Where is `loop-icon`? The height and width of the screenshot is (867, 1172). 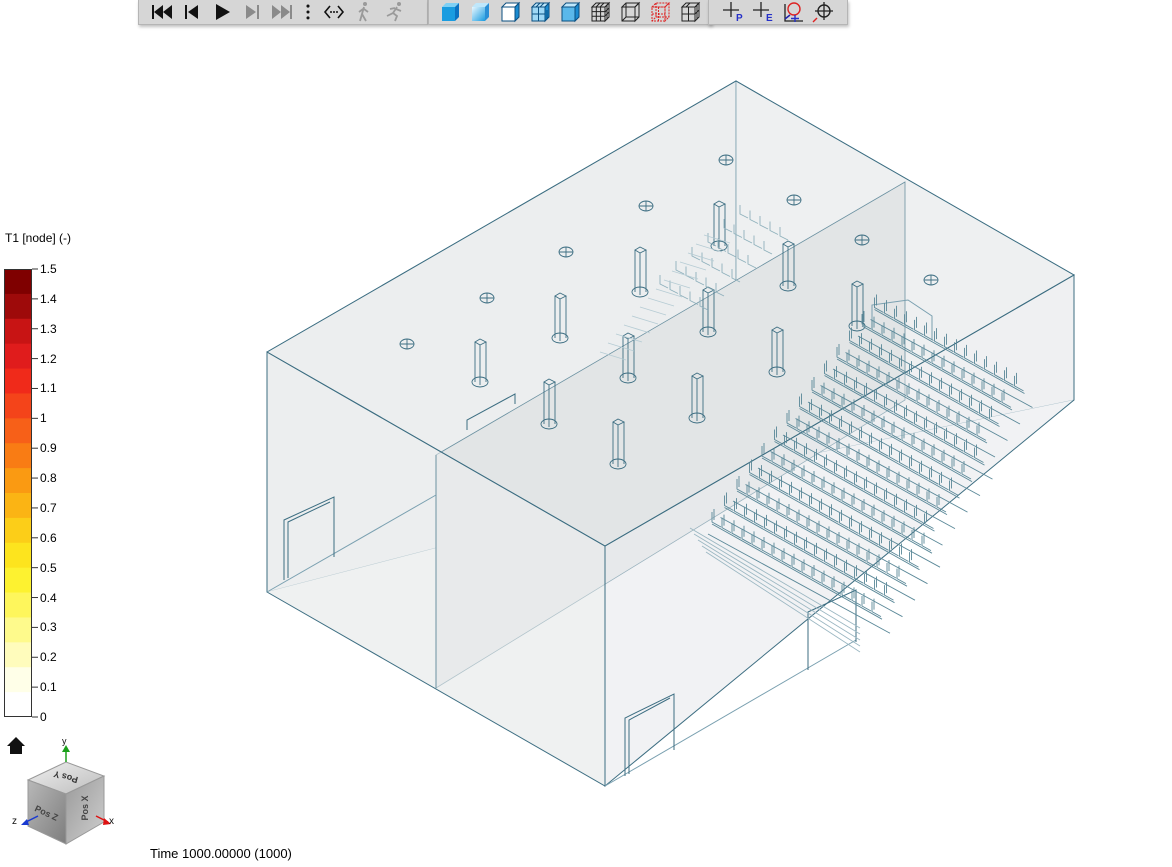
loop-icon is located at coordinates (334, 12).